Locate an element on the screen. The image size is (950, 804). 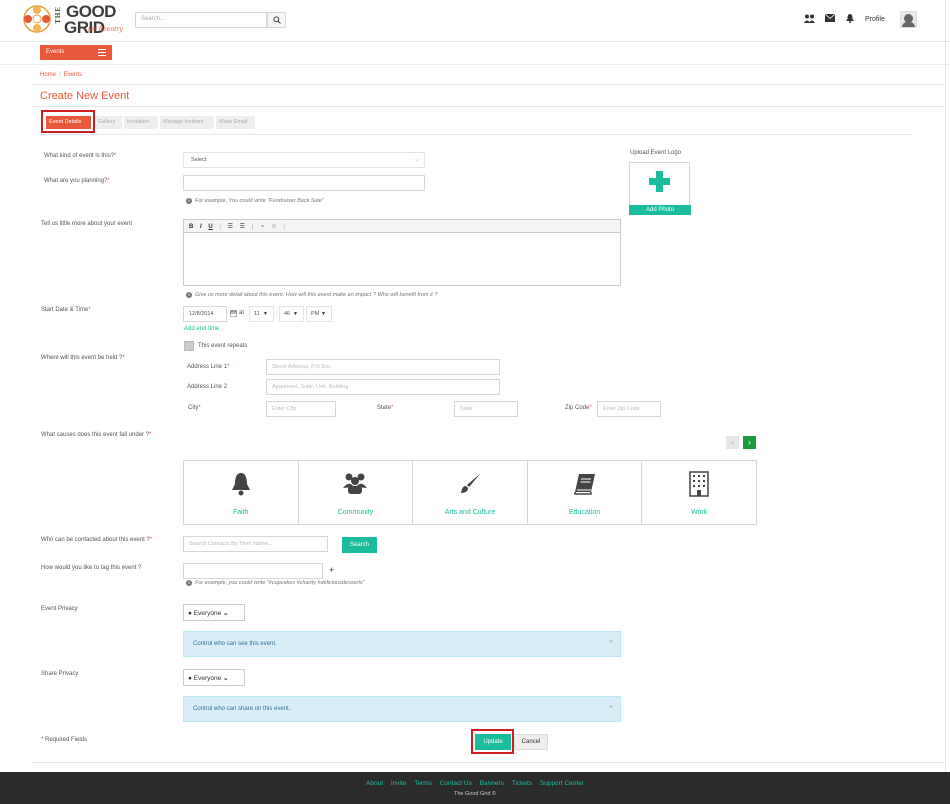
cause-work: Work is located at coordinates (699, 492).